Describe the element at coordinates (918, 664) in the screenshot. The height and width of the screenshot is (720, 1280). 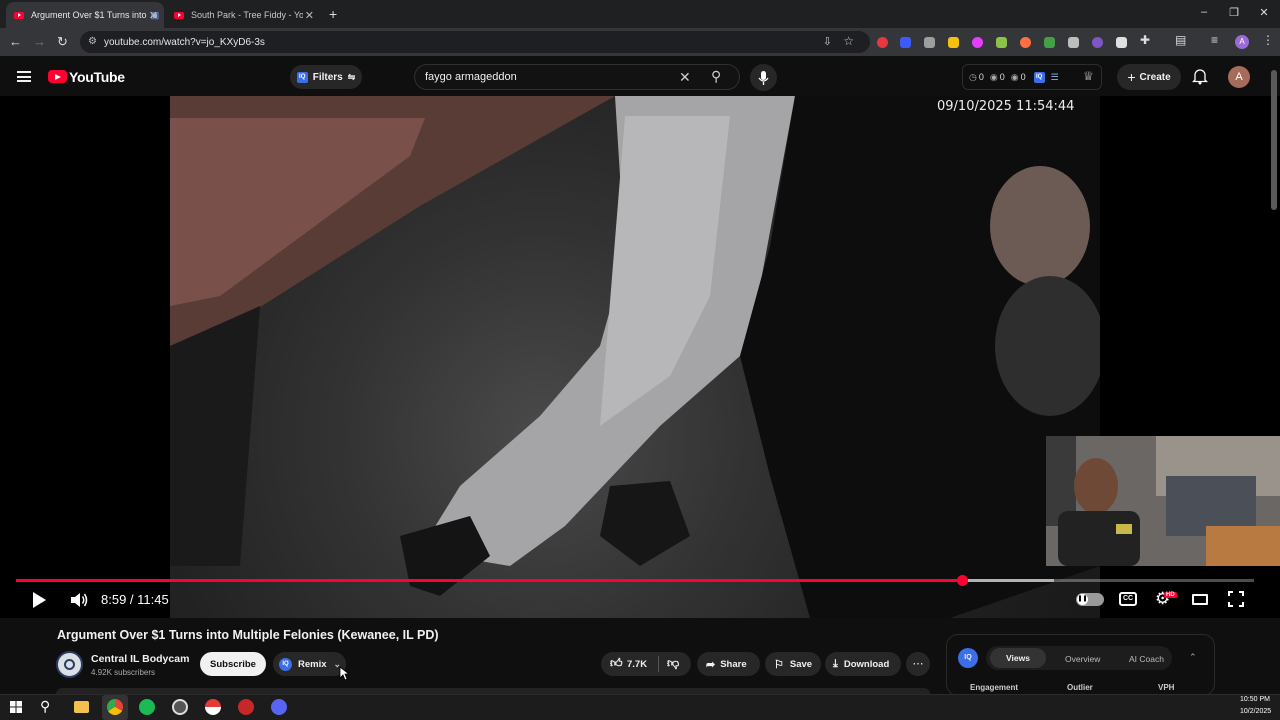
I see `more-actions-button: ⋯` at that location.